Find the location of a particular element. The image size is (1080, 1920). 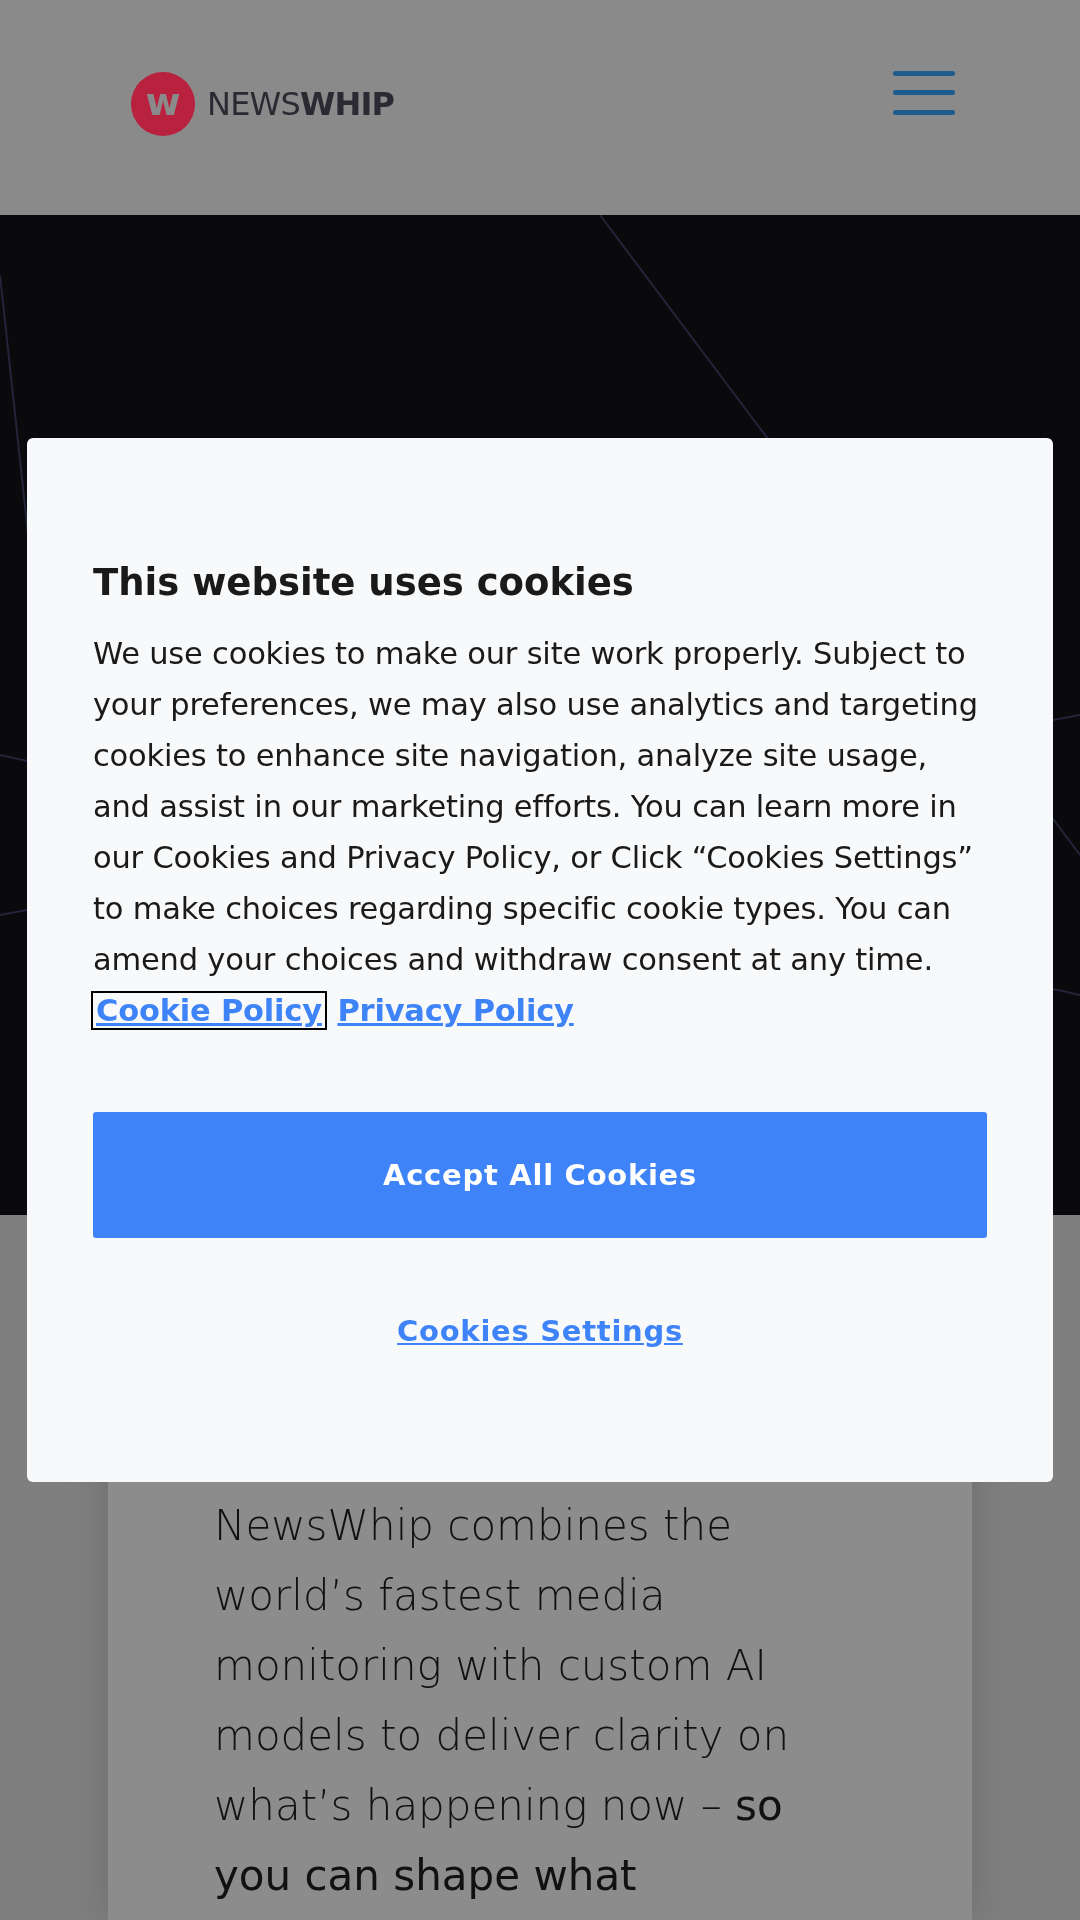

logo-icon: w is located at coordinates (163, 103).